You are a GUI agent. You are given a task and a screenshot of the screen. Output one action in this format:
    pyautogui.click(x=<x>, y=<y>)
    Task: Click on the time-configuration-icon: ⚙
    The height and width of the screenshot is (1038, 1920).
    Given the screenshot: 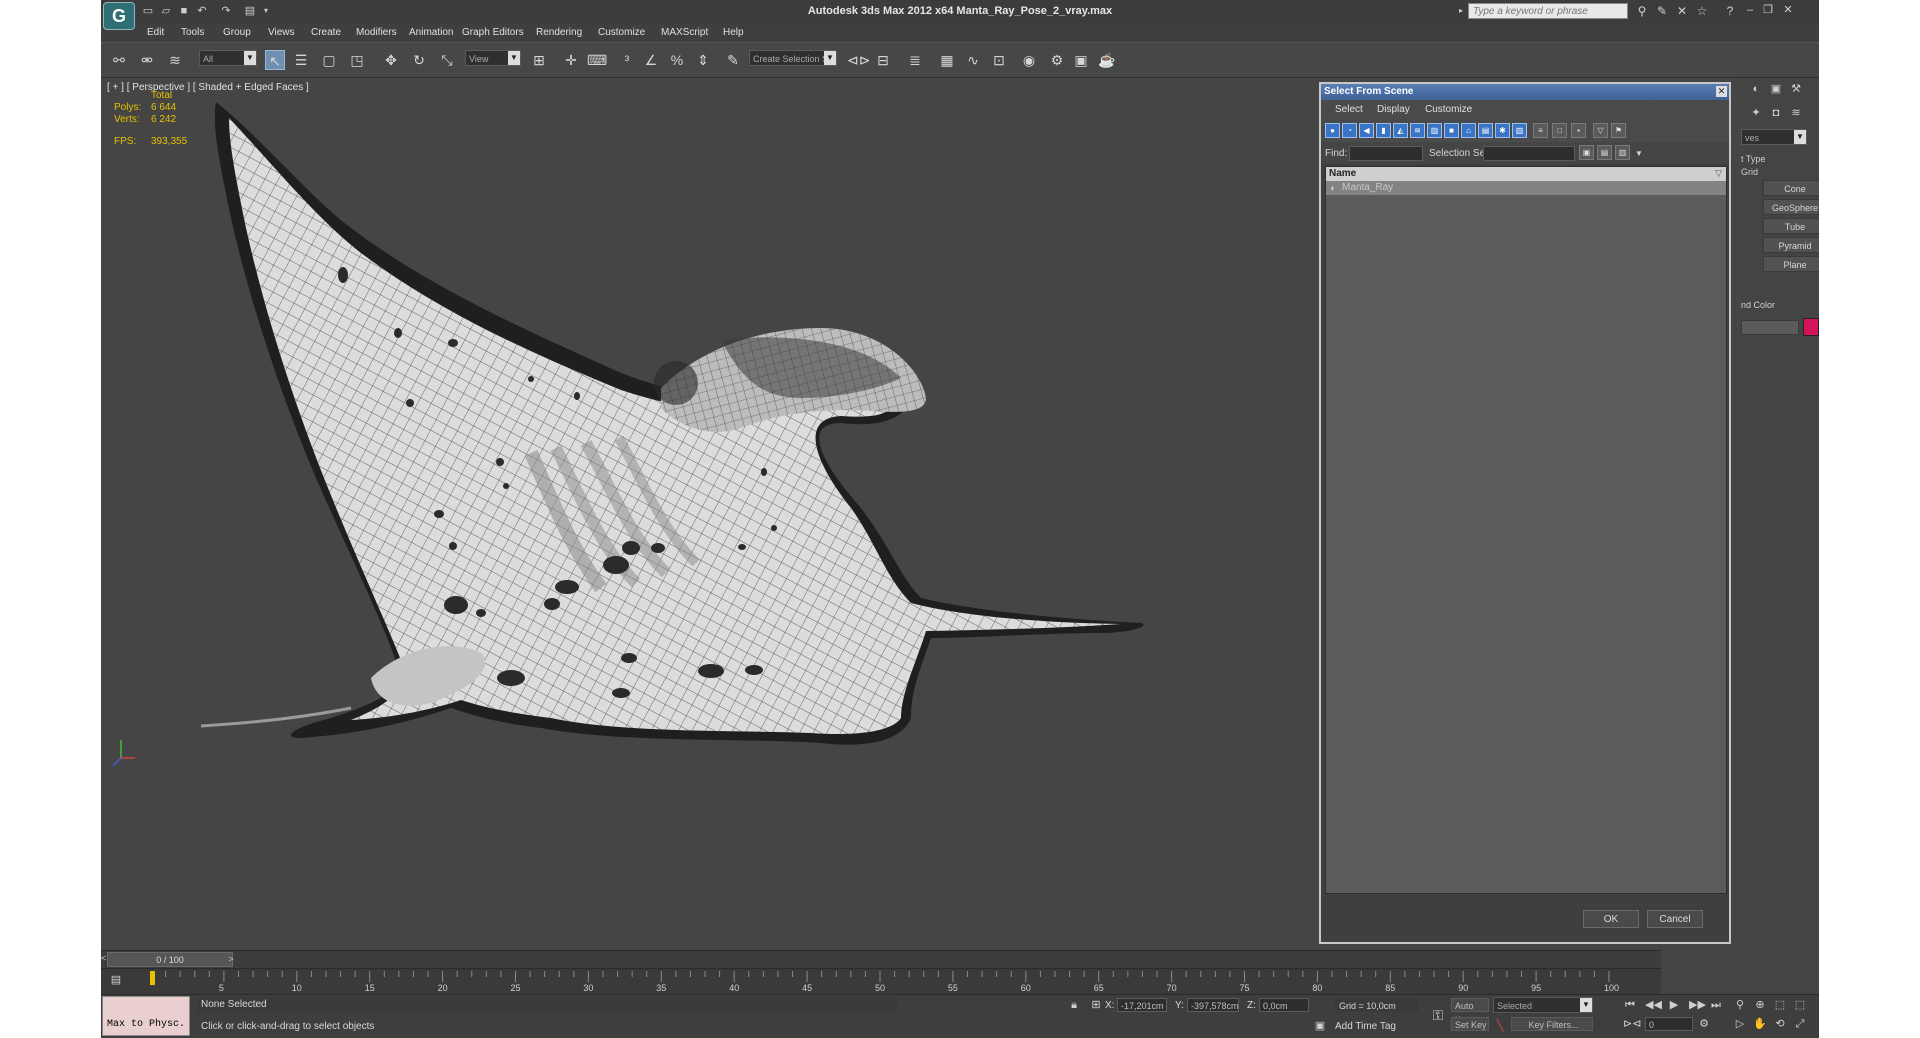 What is the action you would take?
    pyautogui.click(x=1704, y=1024)
    